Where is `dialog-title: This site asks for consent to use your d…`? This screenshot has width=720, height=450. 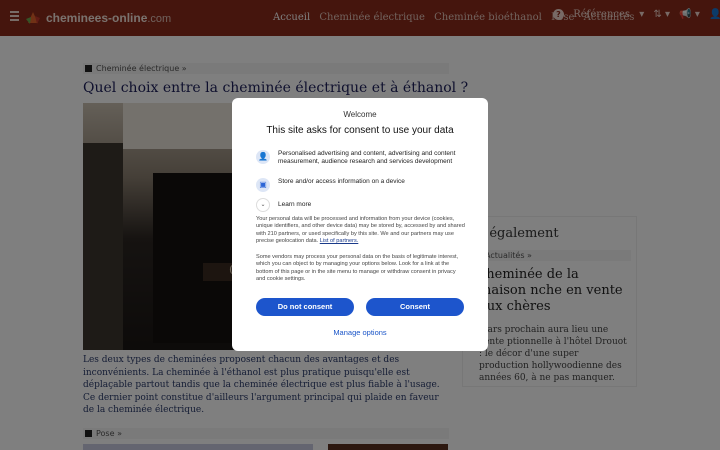
dialog-title: This site asks for consent to use your d… is located at coordinates (360, 130).